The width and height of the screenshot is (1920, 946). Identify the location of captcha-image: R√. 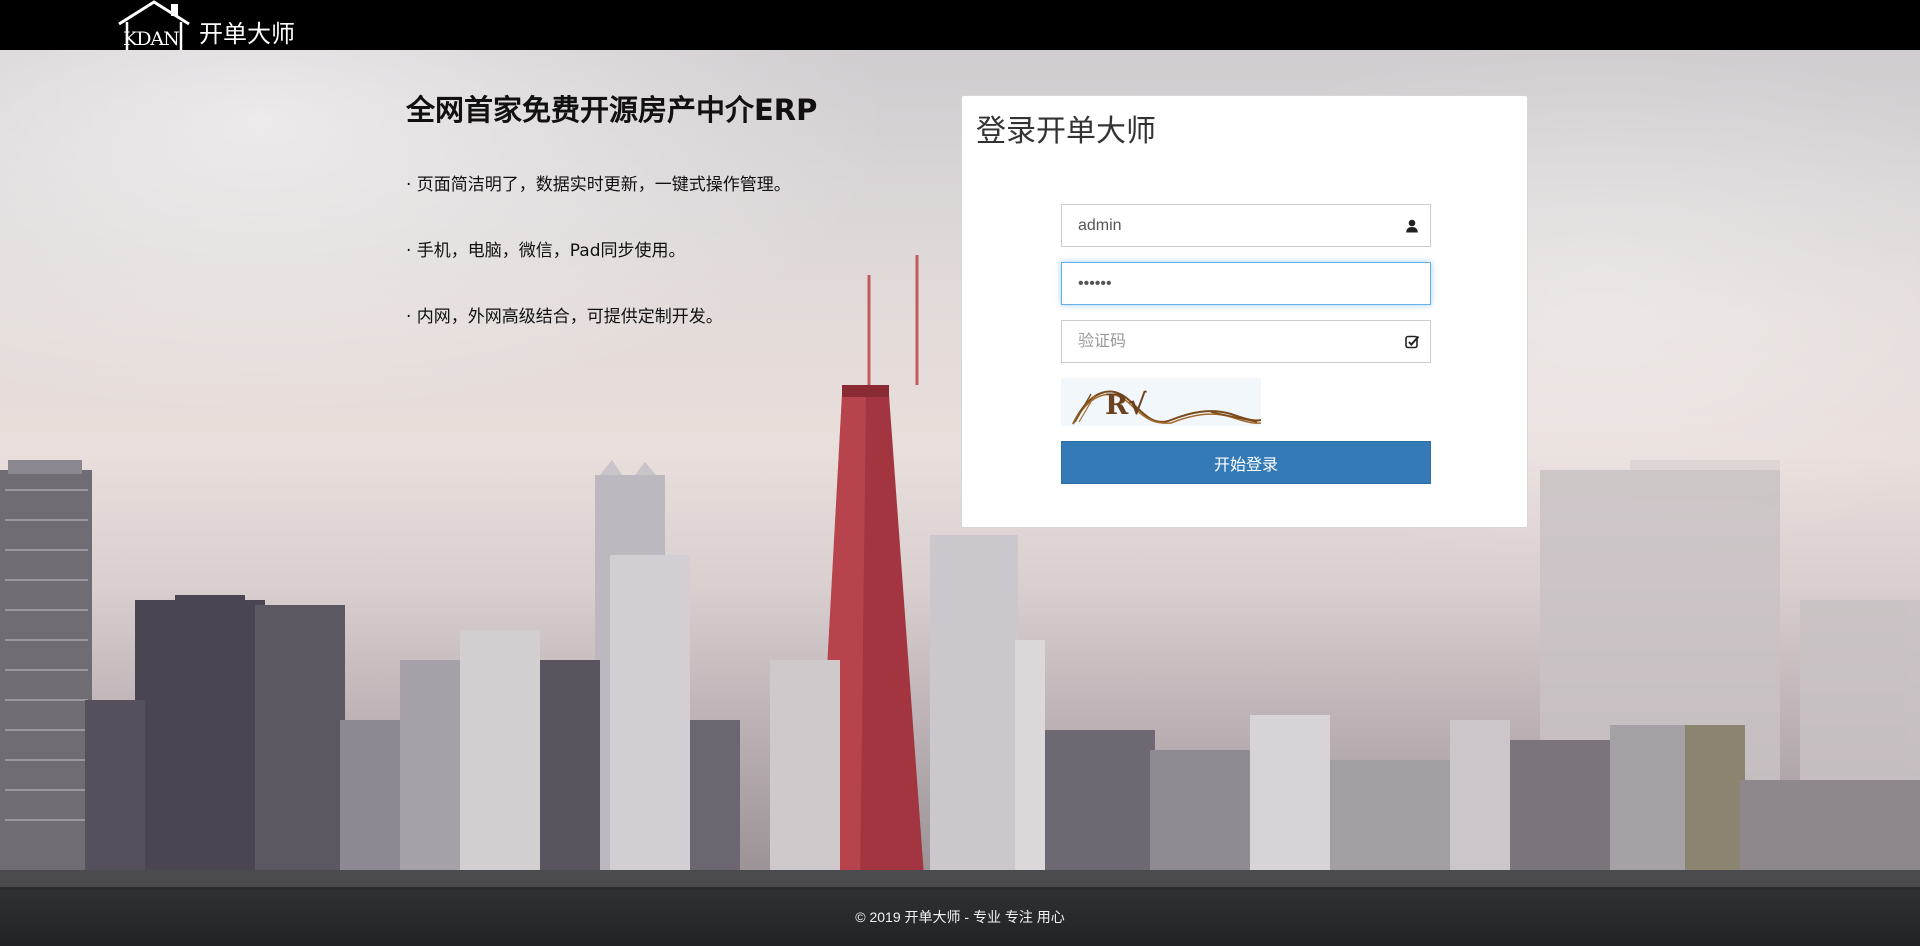
(1161, 402).